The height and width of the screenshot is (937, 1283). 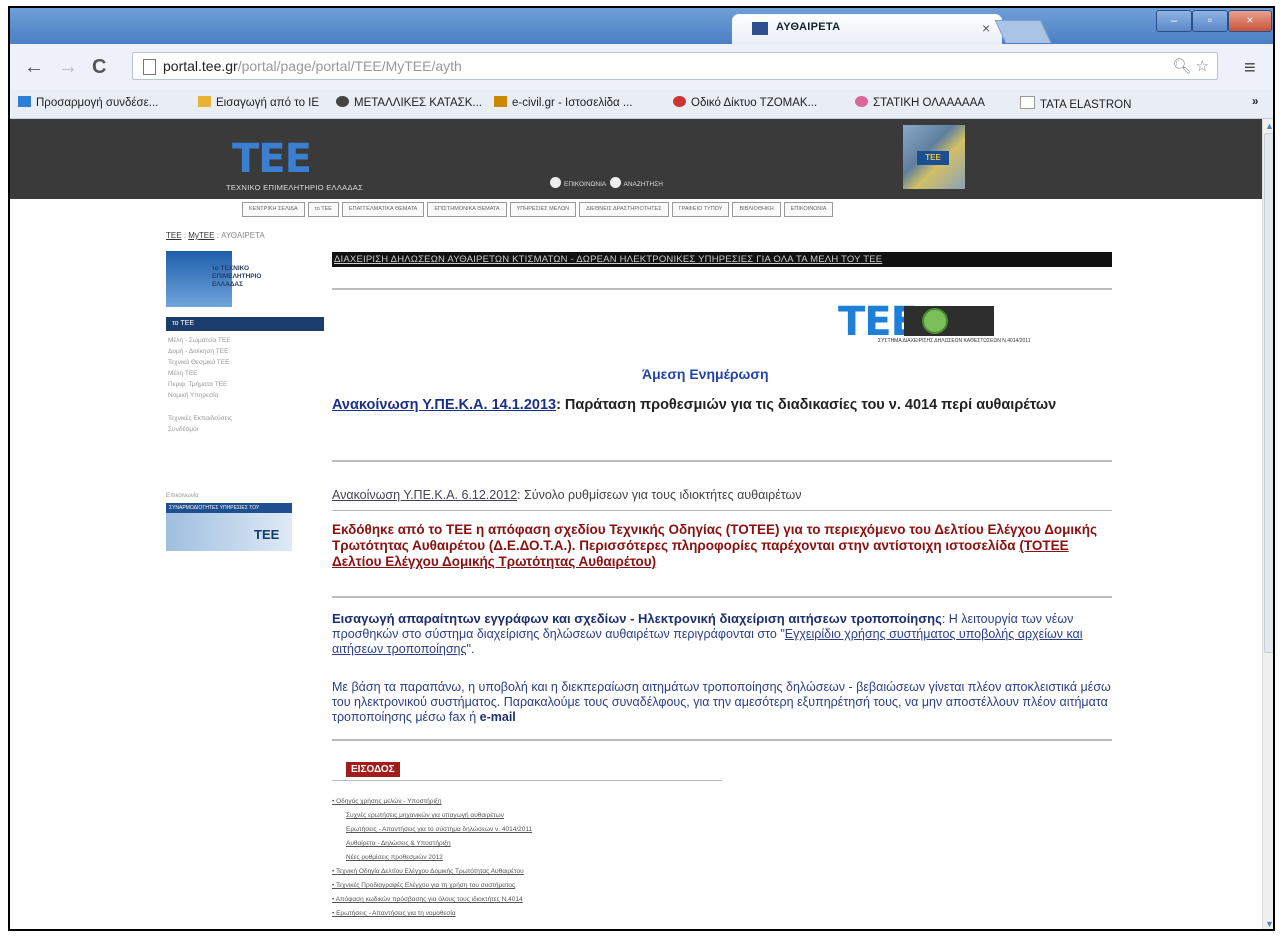 I want to click on bookmark-item: TATA ELASTRON, so click(x=1075, y=103).